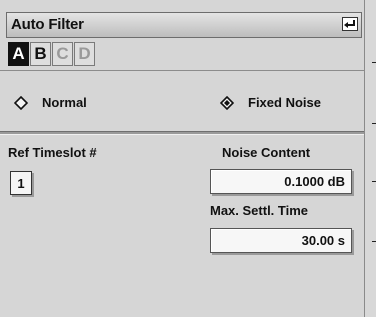 Image resolution: width=376 pixels, height=317 pixels. Describe the element at coordinates (281, 240) in the screenshot. I see `max-settl-time-field: 30.00 s` at that location.